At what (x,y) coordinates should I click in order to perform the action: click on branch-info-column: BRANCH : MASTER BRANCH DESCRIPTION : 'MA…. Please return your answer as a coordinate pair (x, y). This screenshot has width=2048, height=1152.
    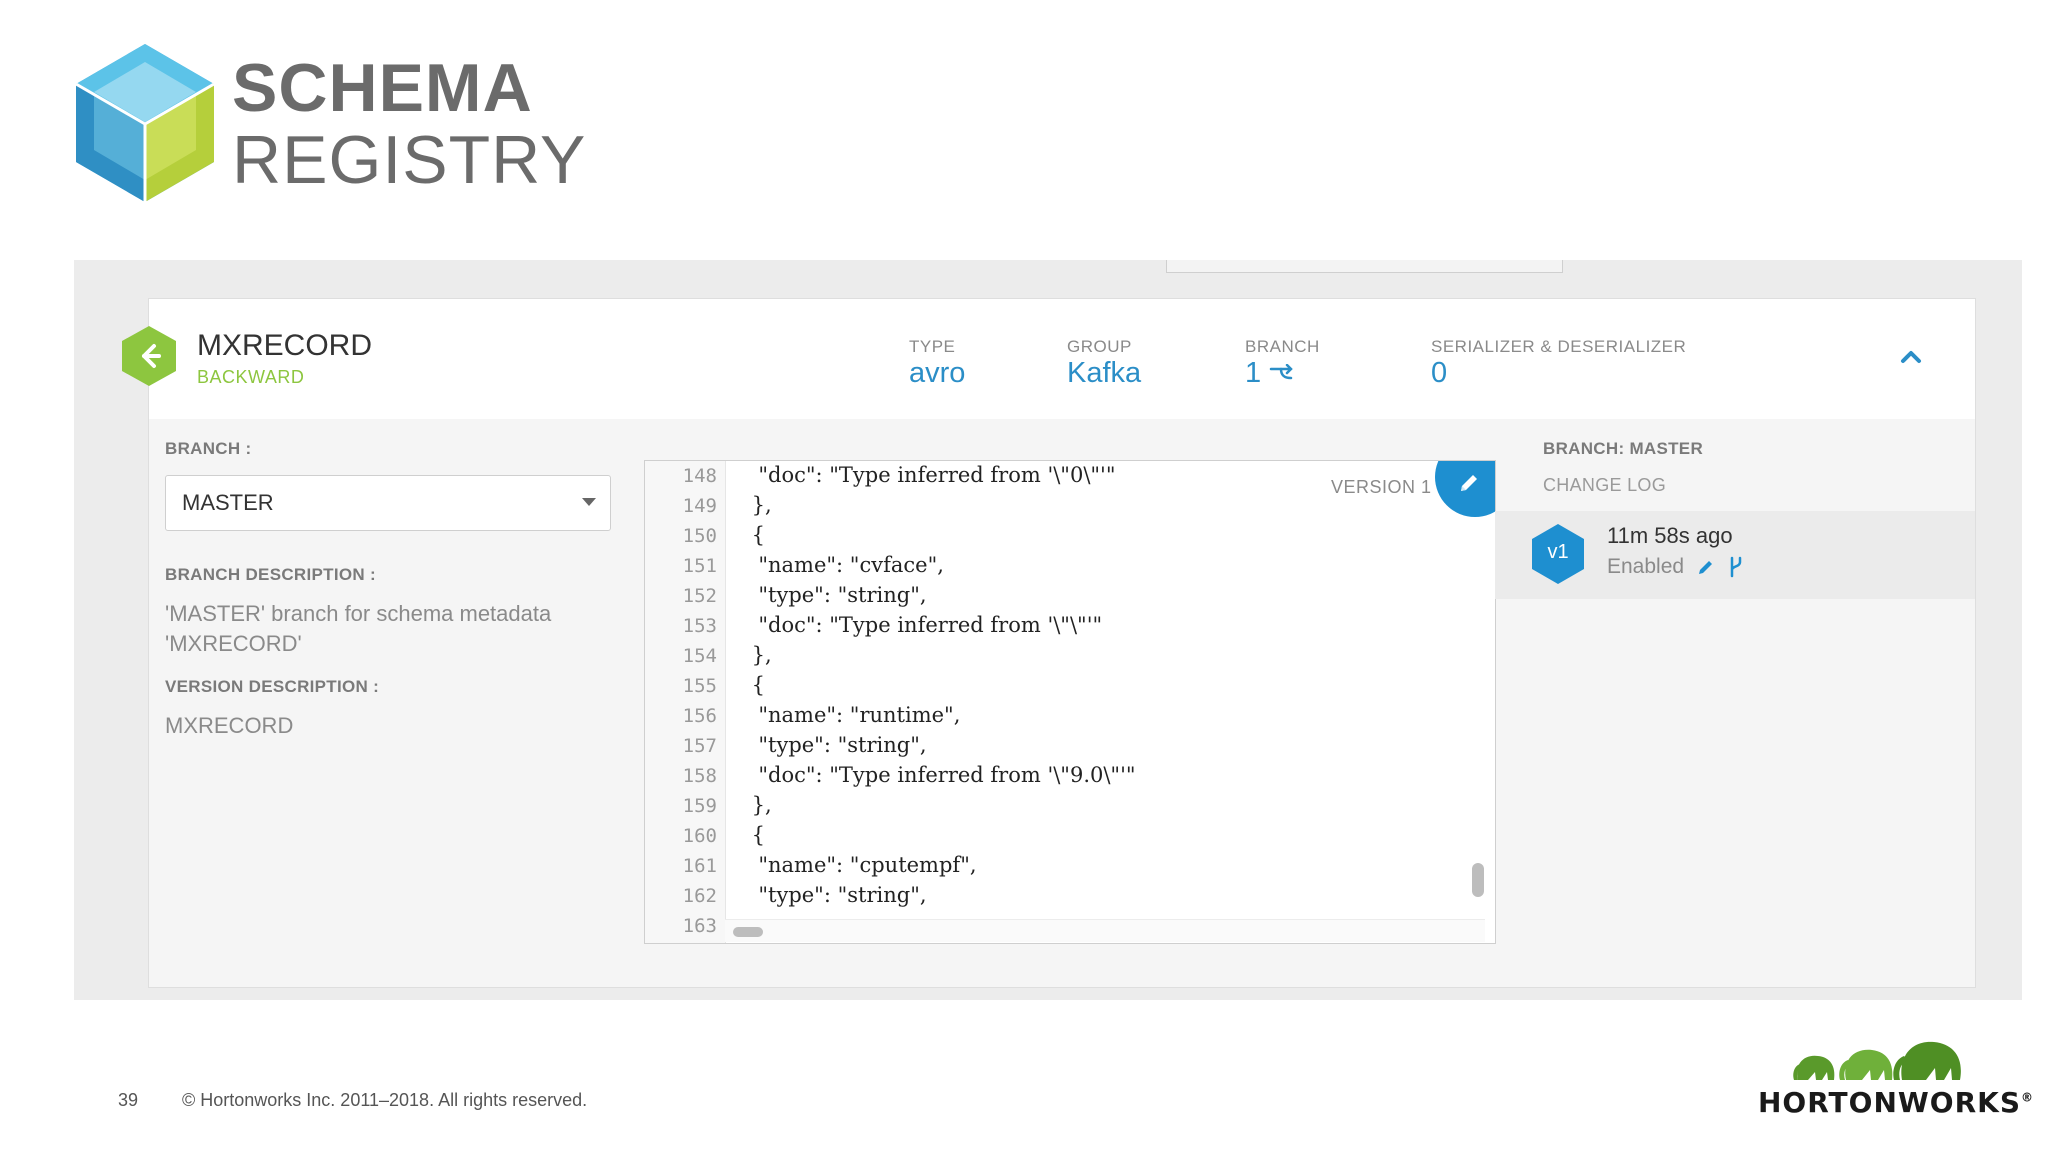
    Looking at the image, I should click on (395, 590).